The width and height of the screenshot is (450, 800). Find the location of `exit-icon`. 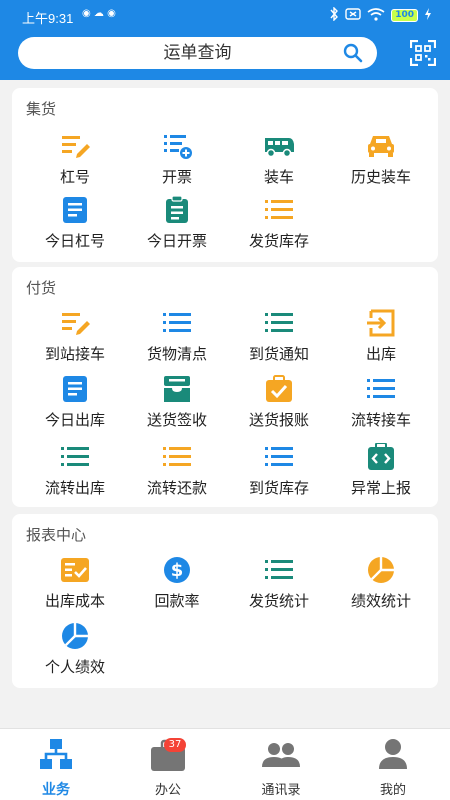

exit-icon is located at coordinates (381, 323).